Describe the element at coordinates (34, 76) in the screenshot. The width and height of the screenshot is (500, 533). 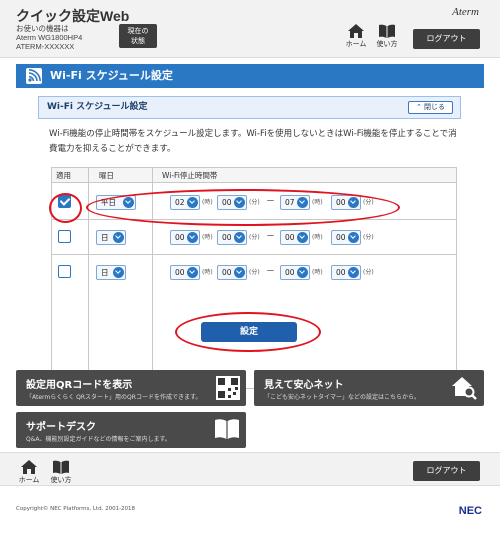
I see `wifi-icon` at that location.